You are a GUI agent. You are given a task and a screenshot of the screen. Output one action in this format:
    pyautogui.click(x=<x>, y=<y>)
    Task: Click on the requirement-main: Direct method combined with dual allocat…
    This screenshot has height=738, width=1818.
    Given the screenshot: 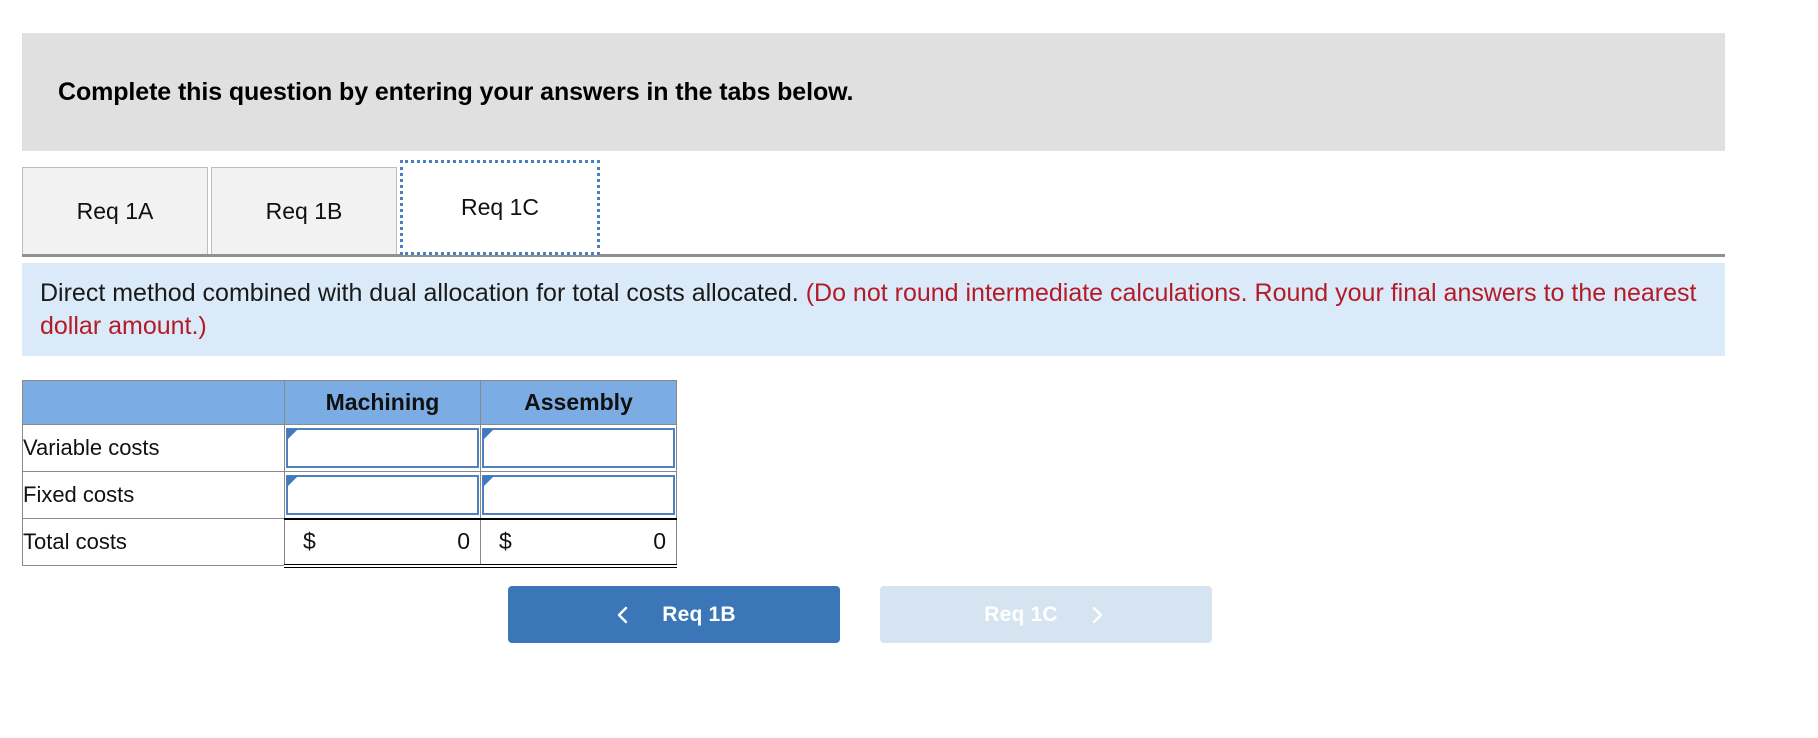 What is the action you would take?
    pyautogui.click(x=423, y=293)
    